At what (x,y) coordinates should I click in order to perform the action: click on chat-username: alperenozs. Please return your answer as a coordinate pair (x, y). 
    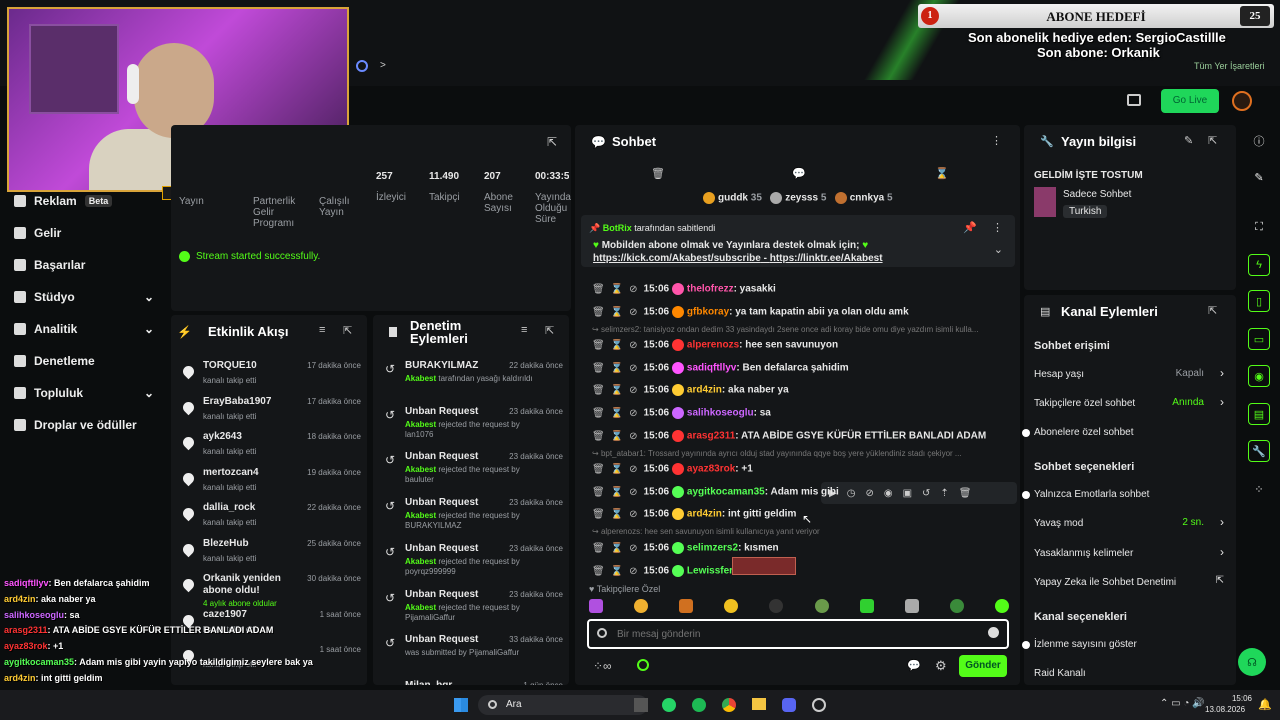
    Looking at the image, I should click on (713, 345).